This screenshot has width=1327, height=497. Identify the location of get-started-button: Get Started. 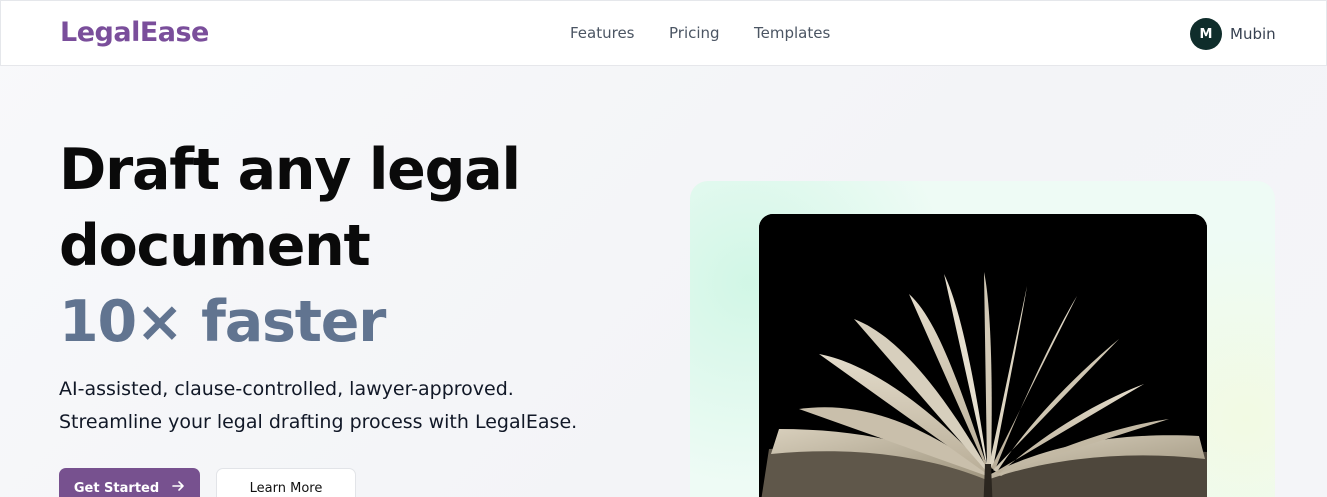
(129, 482).